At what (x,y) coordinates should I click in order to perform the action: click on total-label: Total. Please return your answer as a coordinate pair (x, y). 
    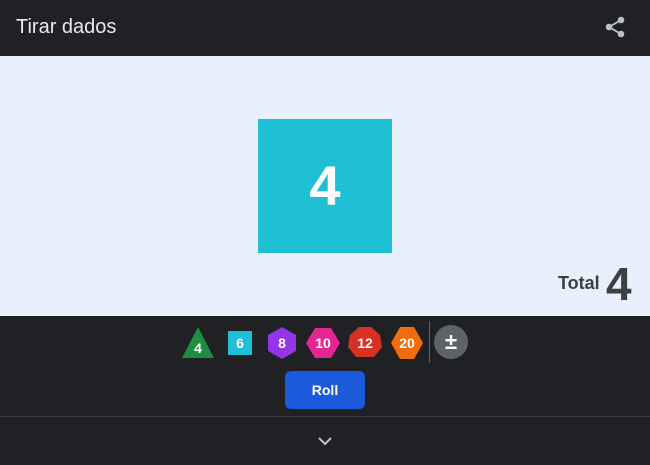
    Looking at the image, I should click on (579, 283).